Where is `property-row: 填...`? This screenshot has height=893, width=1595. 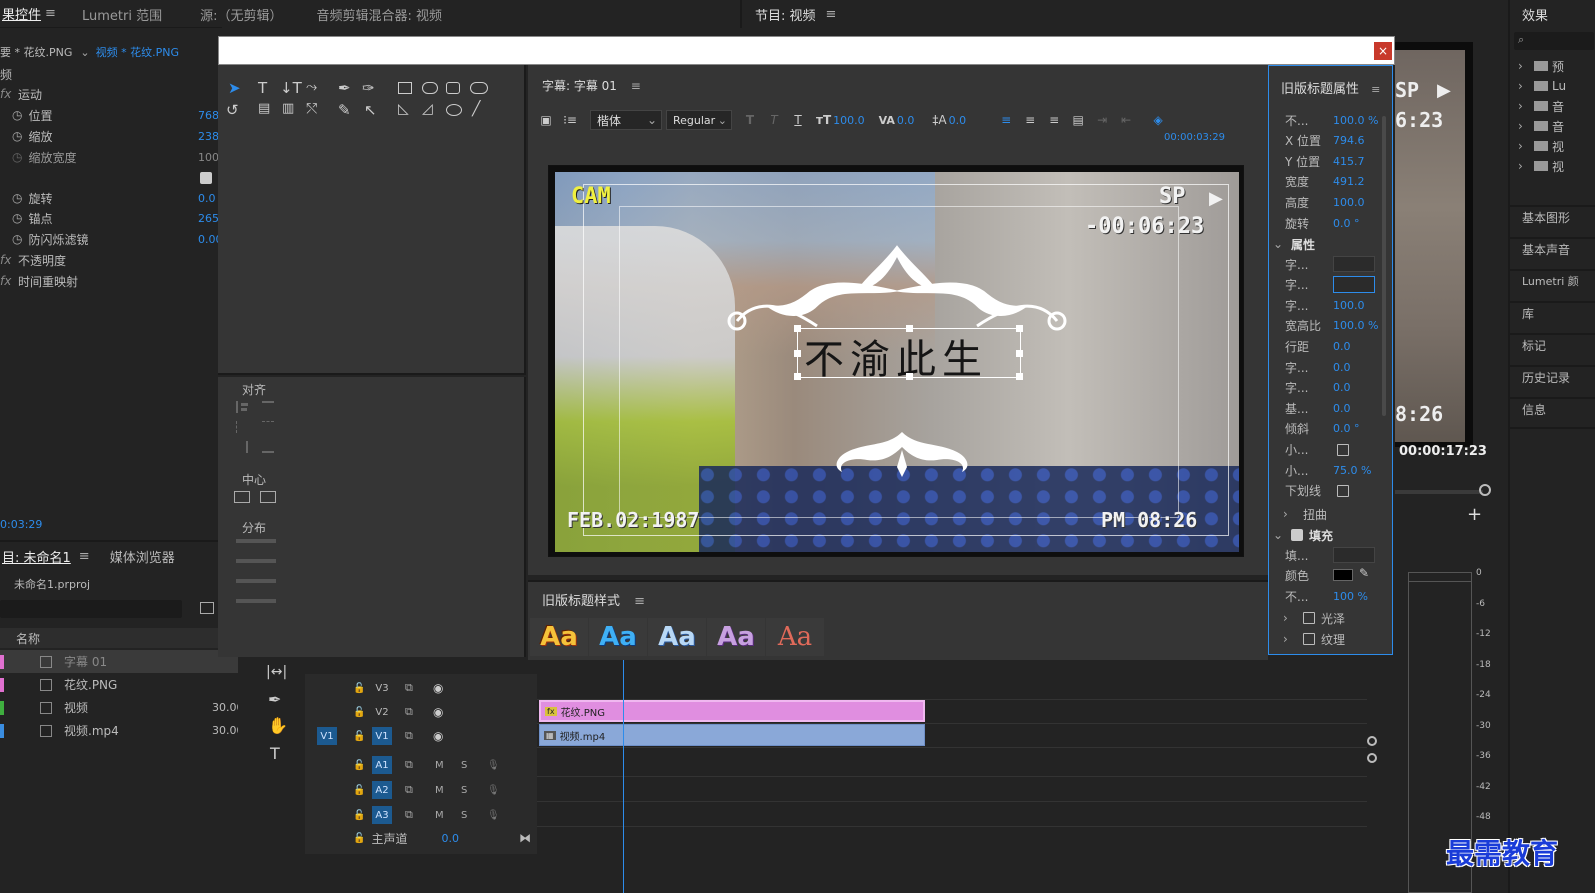 property-row: 填... is located at coordinates (1331, 555).